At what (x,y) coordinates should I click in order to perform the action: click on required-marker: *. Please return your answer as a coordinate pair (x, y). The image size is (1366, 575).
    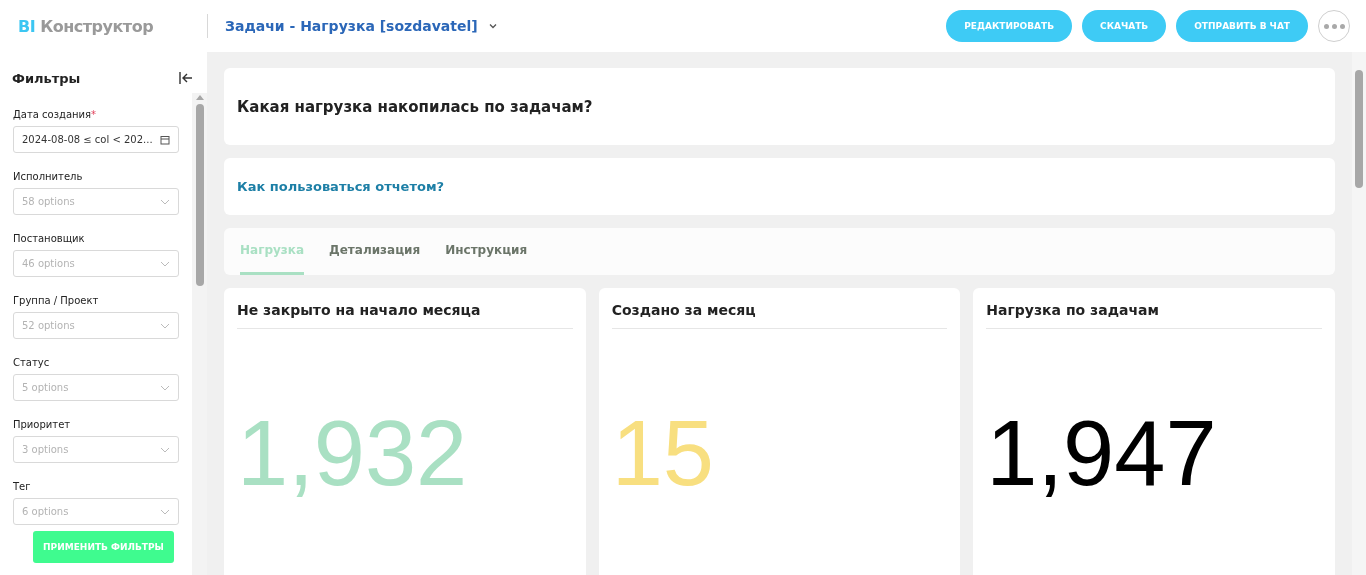
    Looking at the image, I should click on (94, 114).